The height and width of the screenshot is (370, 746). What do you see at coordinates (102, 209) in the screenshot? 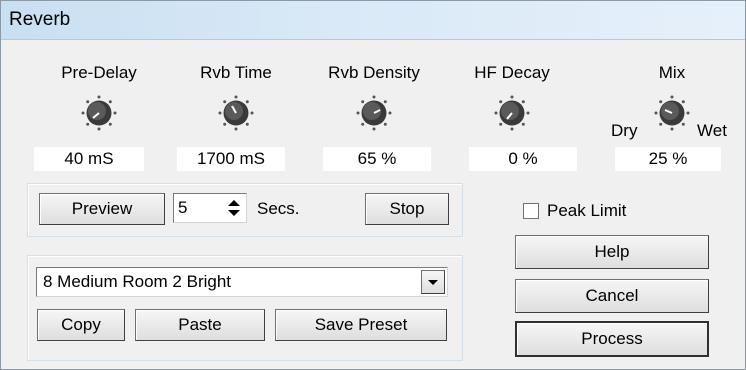
I see `preview-button: Preview` at bounding box center [102, 209].